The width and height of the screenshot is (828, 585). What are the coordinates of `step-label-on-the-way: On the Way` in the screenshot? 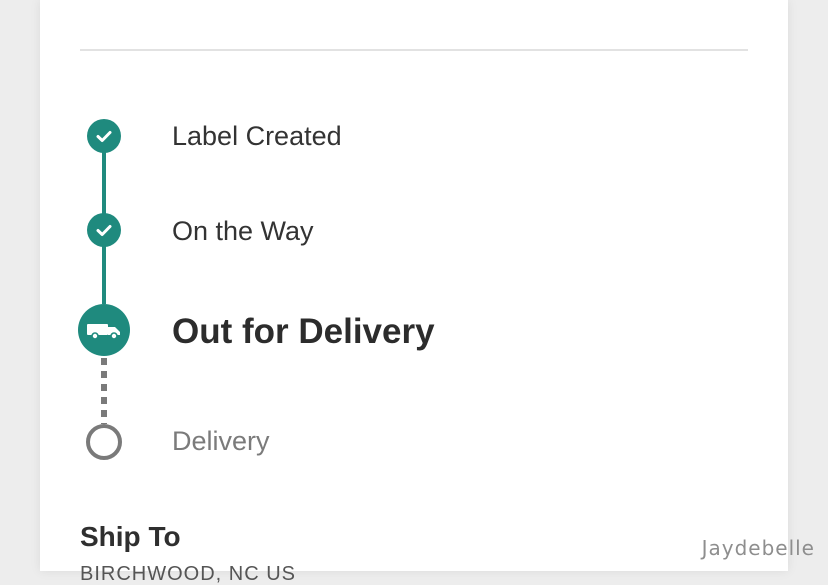 It's located at (243, 231).